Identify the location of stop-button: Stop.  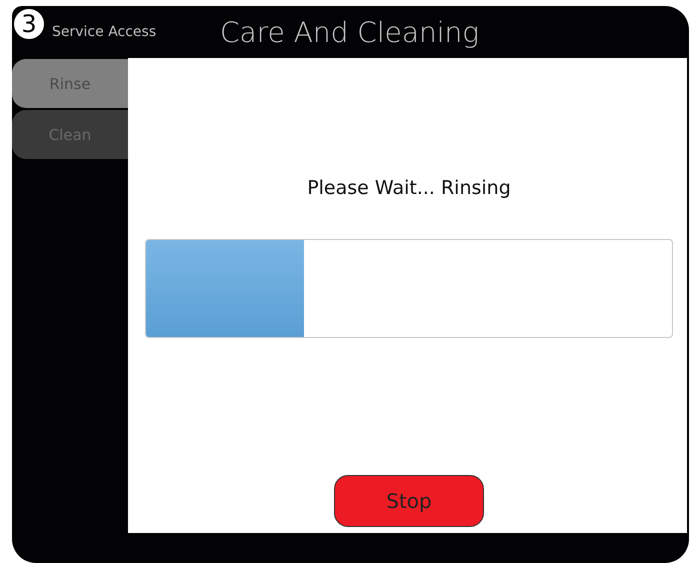
(409, 501).